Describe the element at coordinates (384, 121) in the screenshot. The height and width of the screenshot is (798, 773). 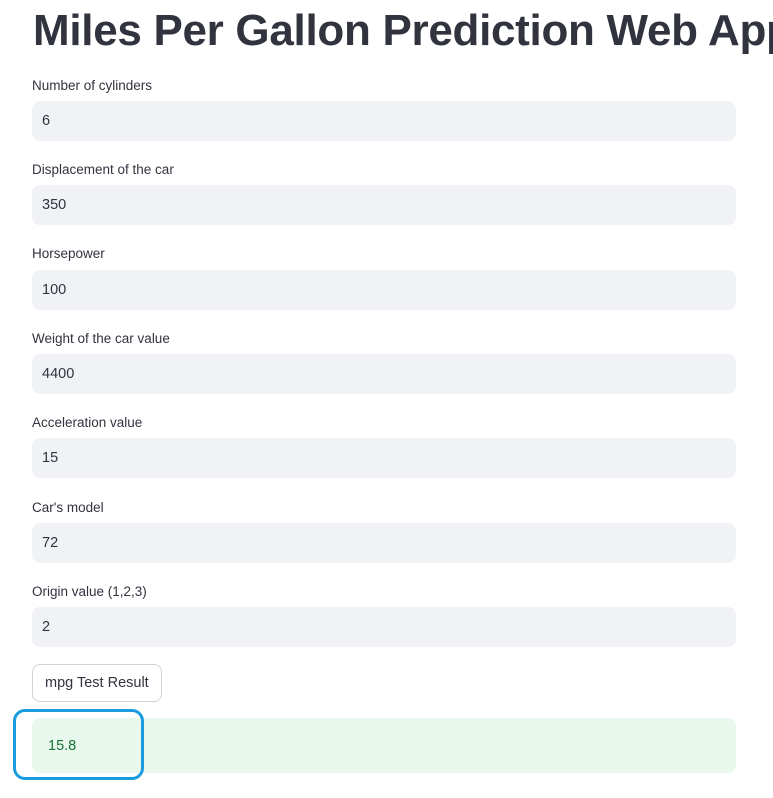
I see `cylinders-input` at that location.